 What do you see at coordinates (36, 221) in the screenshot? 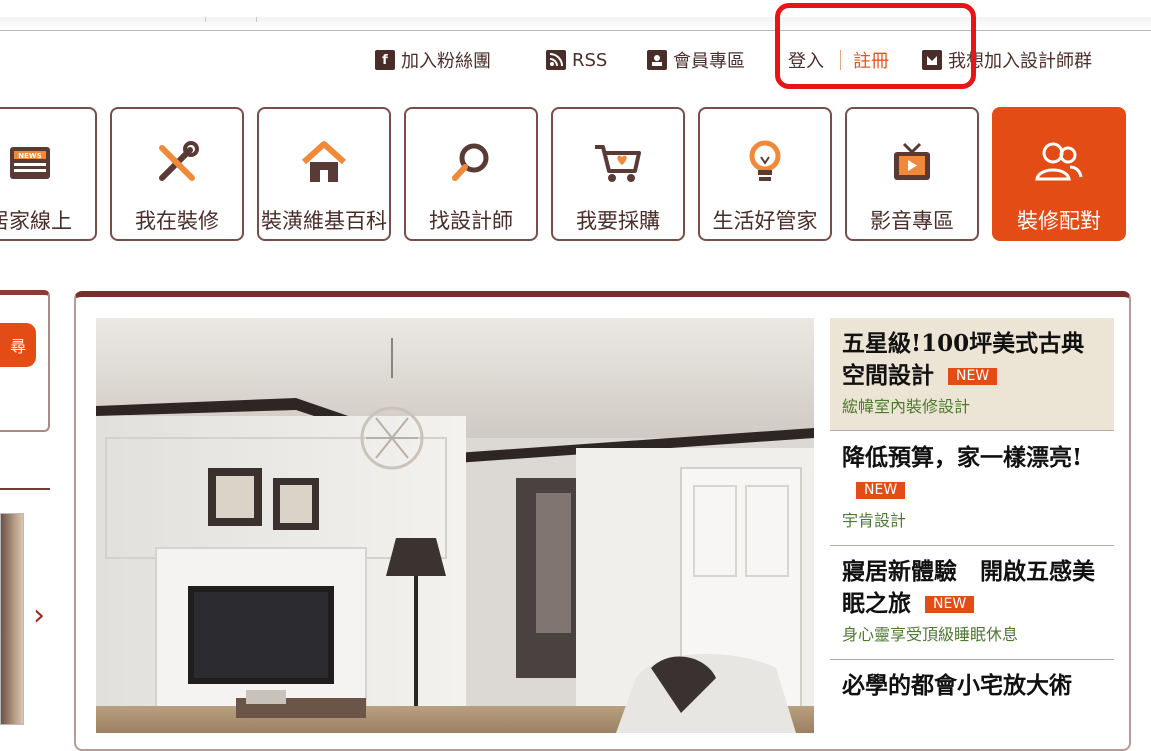
I see `nav-tile-label: 居家線上` at bounding box center [36, 221].